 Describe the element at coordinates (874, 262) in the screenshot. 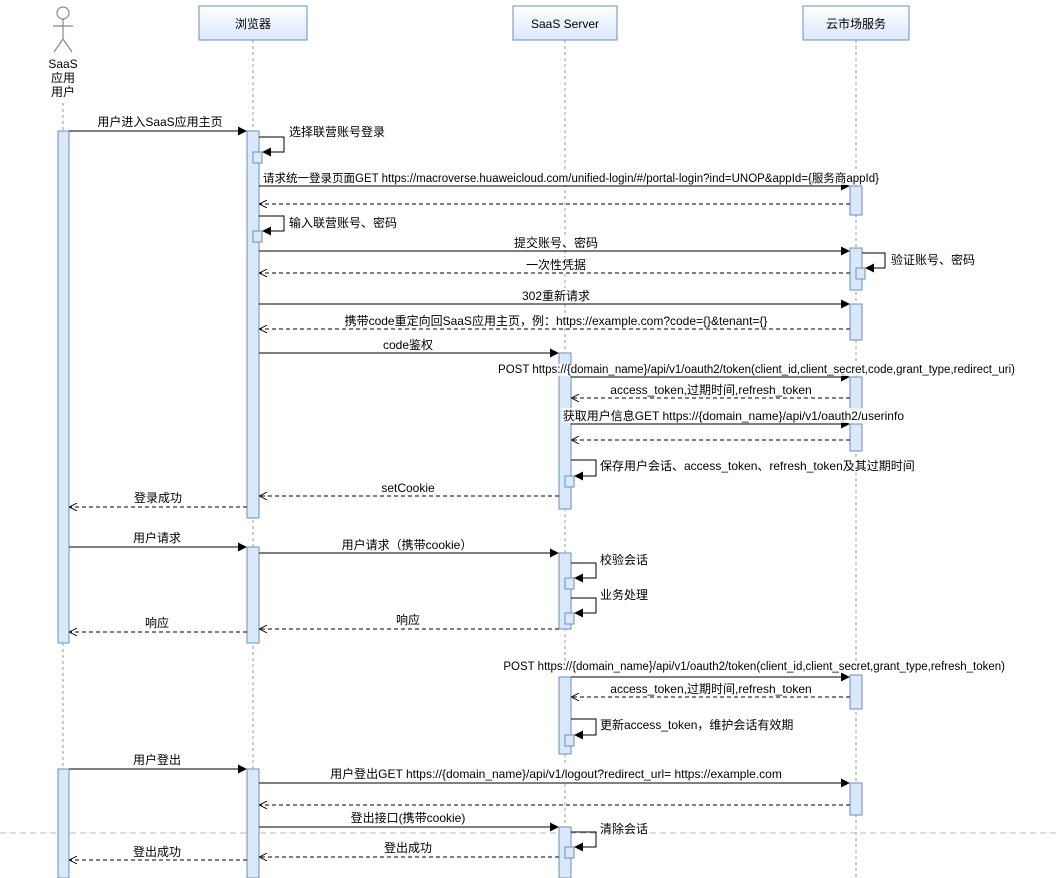

I see `arrow-m6` at that location.